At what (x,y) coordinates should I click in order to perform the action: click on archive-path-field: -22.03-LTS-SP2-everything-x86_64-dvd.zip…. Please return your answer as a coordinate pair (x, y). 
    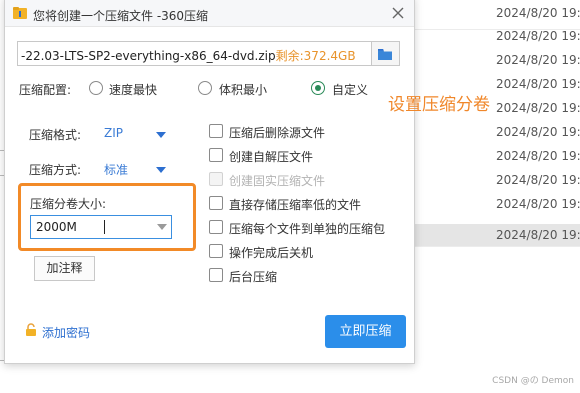
    Looking at the image, I should click on (194, 53).